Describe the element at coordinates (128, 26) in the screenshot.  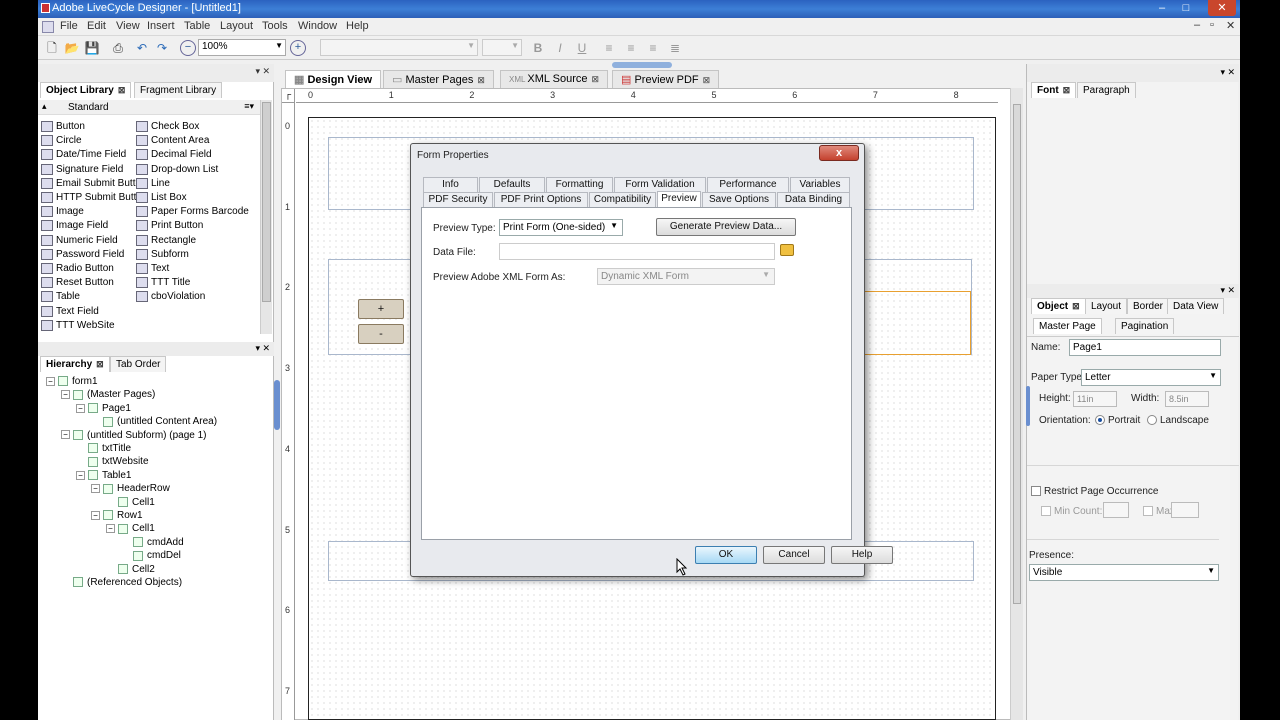
I see `menu-view: View` at that location.